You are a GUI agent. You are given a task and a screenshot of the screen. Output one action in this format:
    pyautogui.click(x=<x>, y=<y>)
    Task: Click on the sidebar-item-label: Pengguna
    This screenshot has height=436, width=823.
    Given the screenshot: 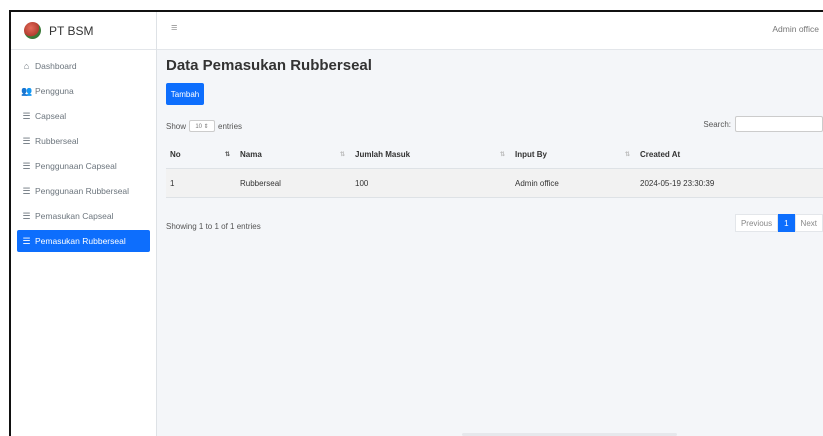 What is the action you would take?
    pyautogui.click(x=54, y=91)
    